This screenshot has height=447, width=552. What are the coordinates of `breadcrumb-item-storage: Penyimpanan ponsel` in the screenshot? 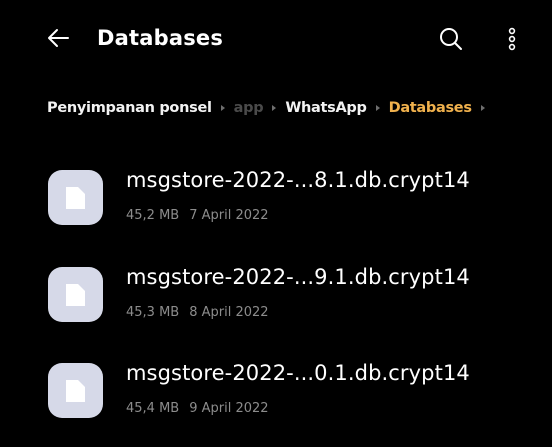 It's located at (129, 108).